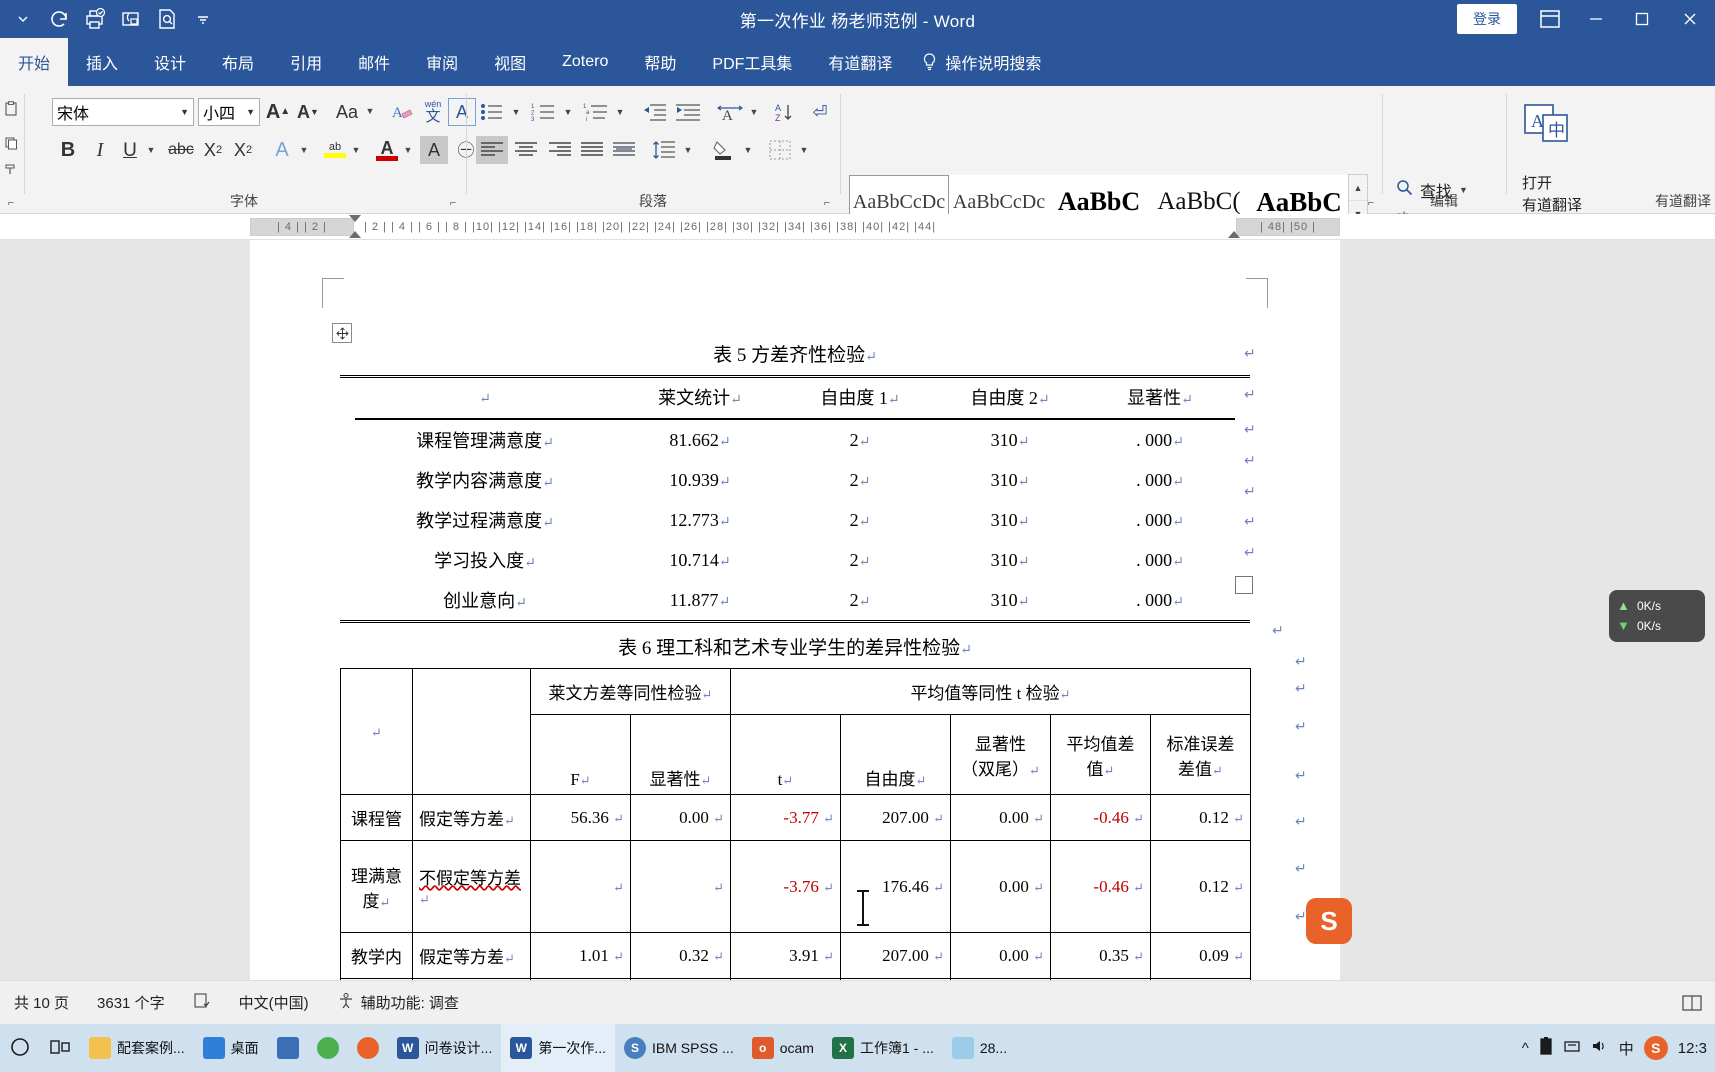  What do you see at coordinates (181, 150) in the screenshot?
I see `strikethrough-button: abc` at bounding box center [181, 150].